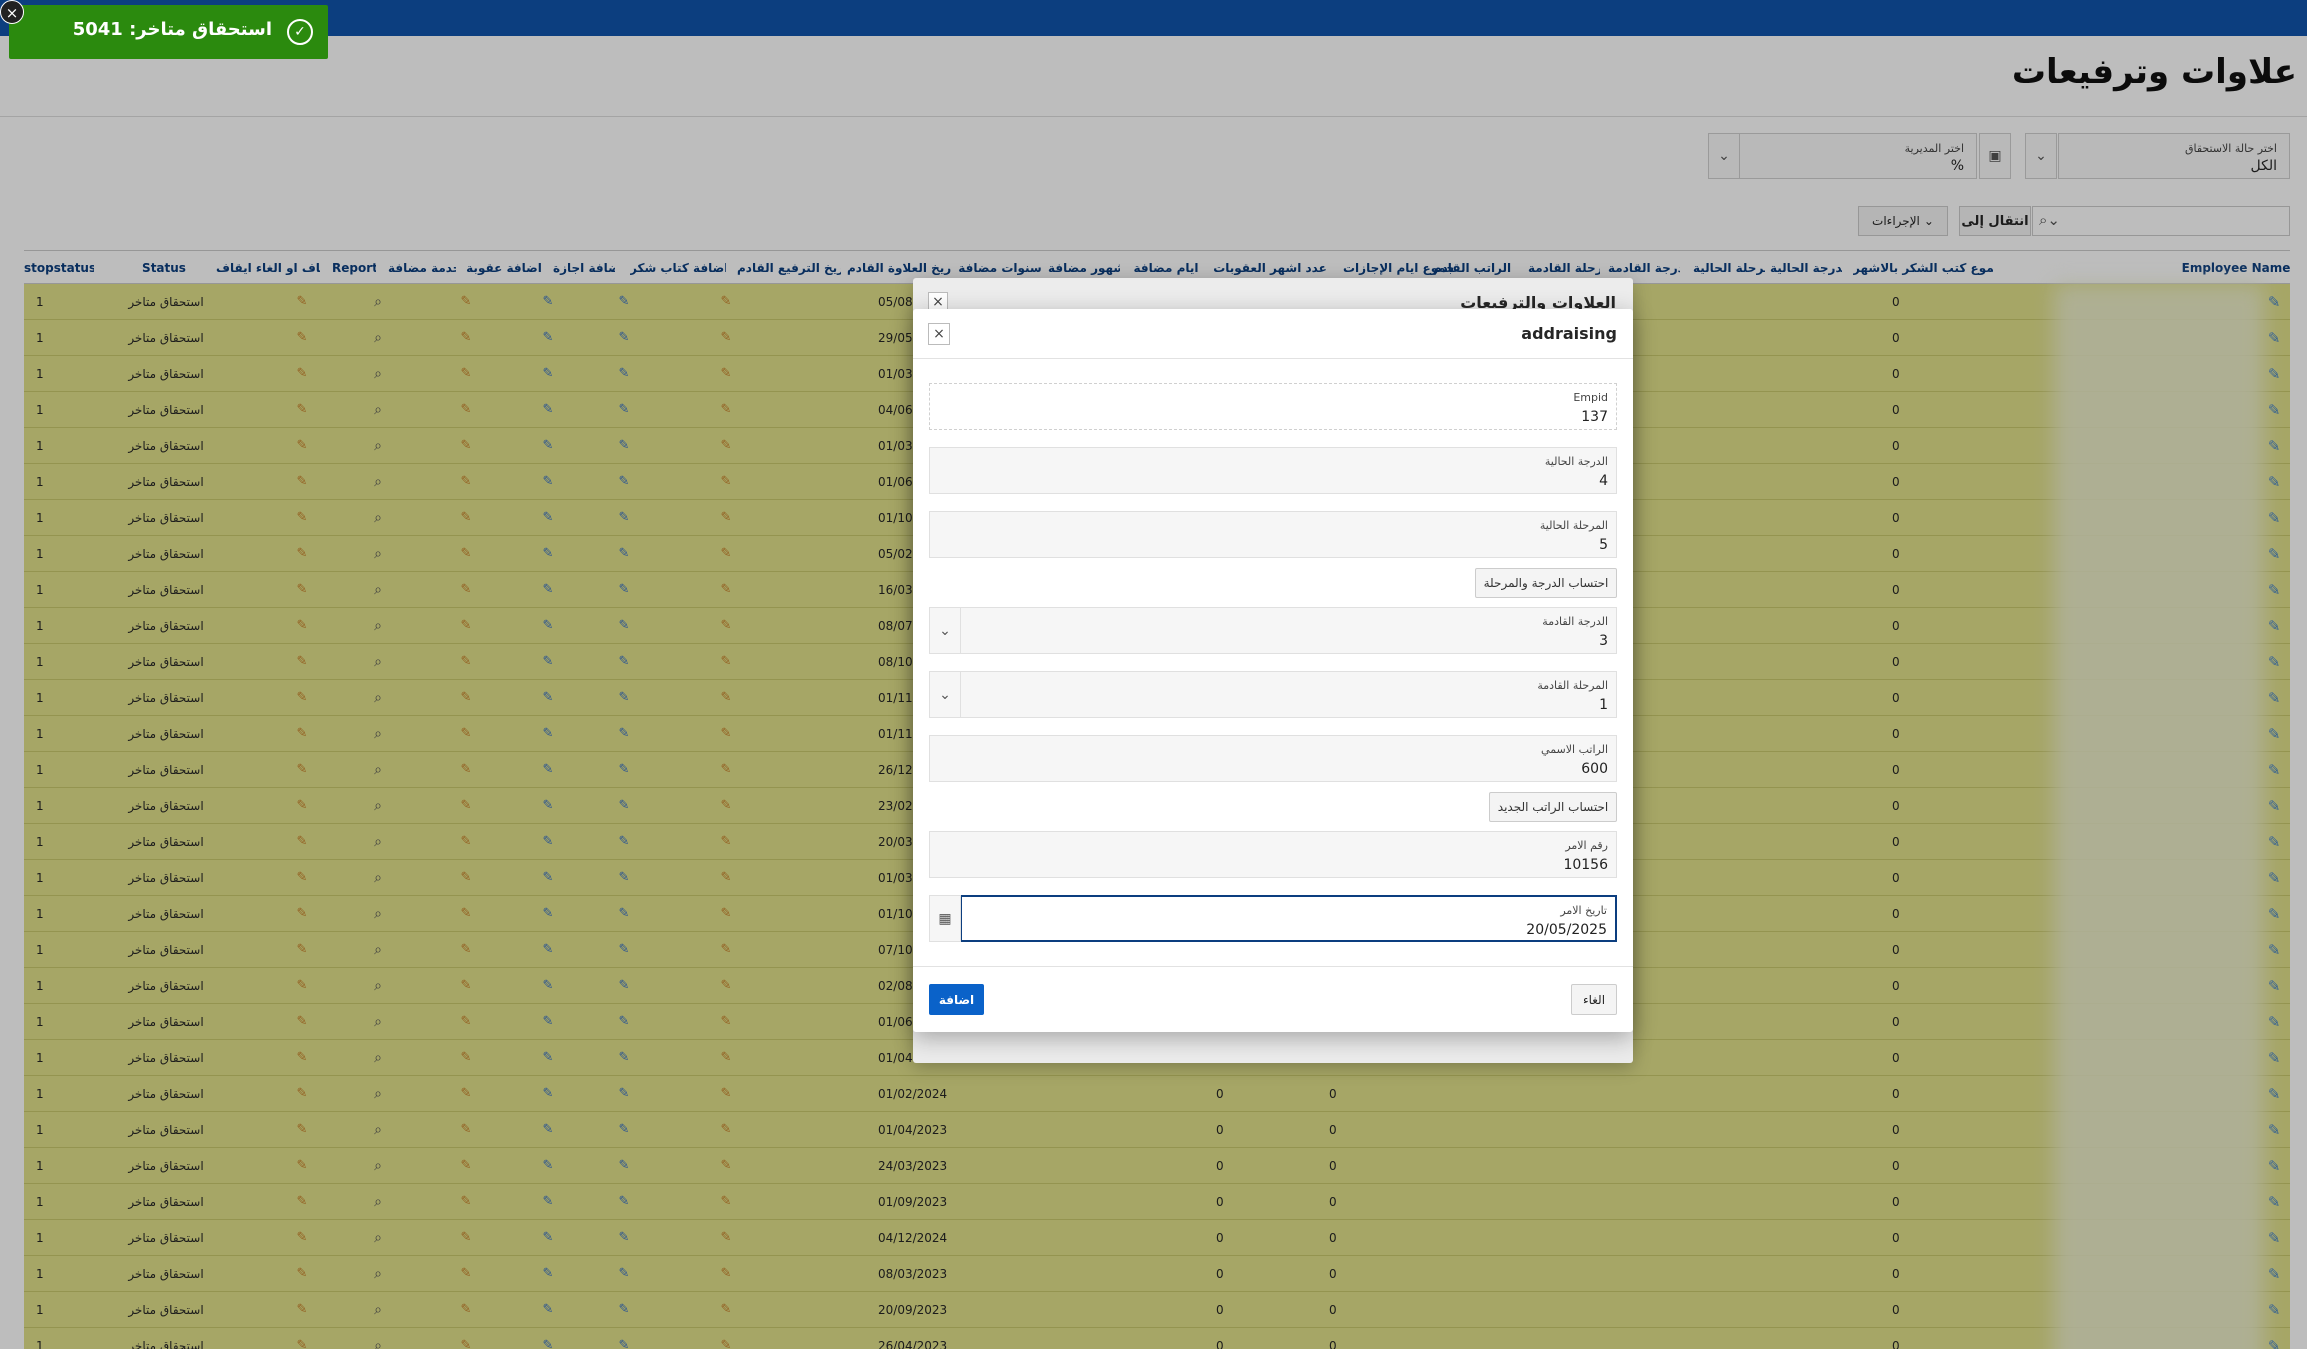 The width and height of the screenshot is (2307, 1349). Describe the element at coordinates (1546, 583) in the screenshot. I see `calc-grade-stage-button: احتساب الدرجة والمرحلة` at that location.